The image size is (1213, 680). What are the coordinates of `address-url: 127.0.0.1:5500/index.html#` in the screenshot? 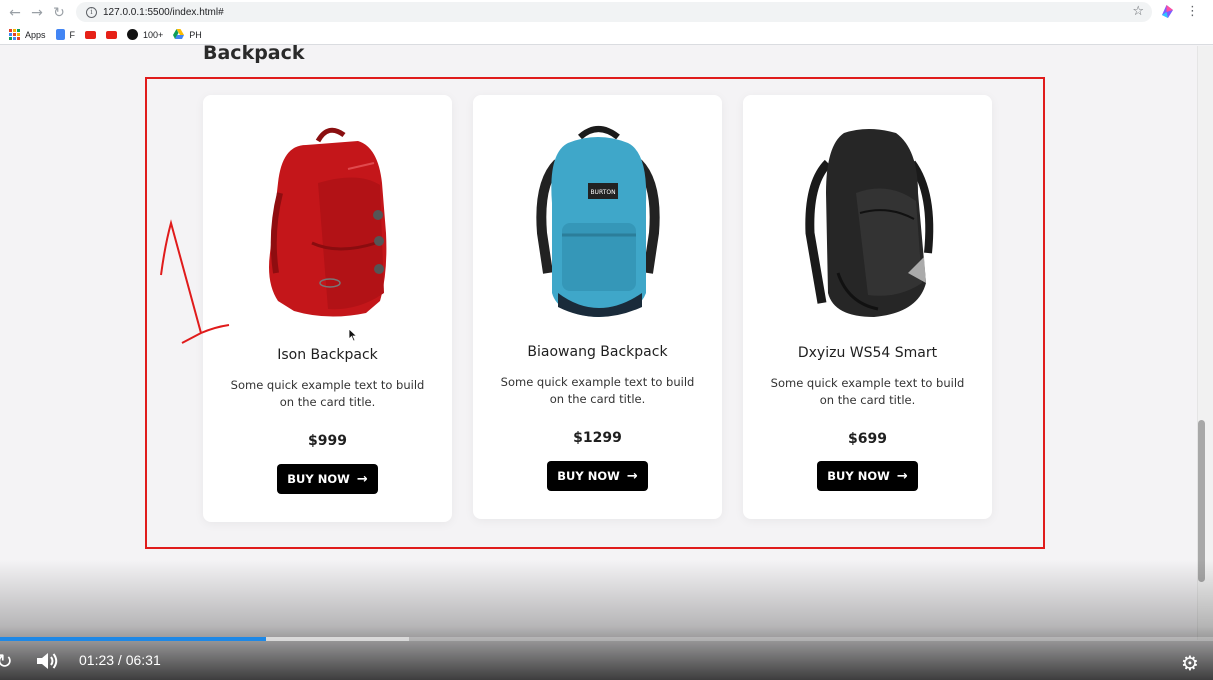 It's located at (163, 12).